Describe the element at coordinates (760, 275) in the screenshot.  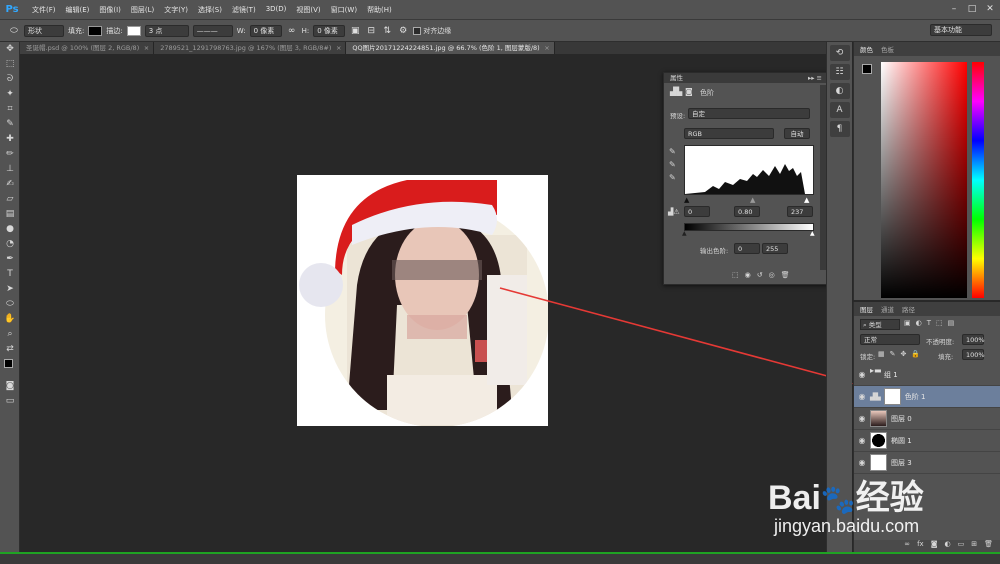
I see `reset-icon: ↺` at that location.